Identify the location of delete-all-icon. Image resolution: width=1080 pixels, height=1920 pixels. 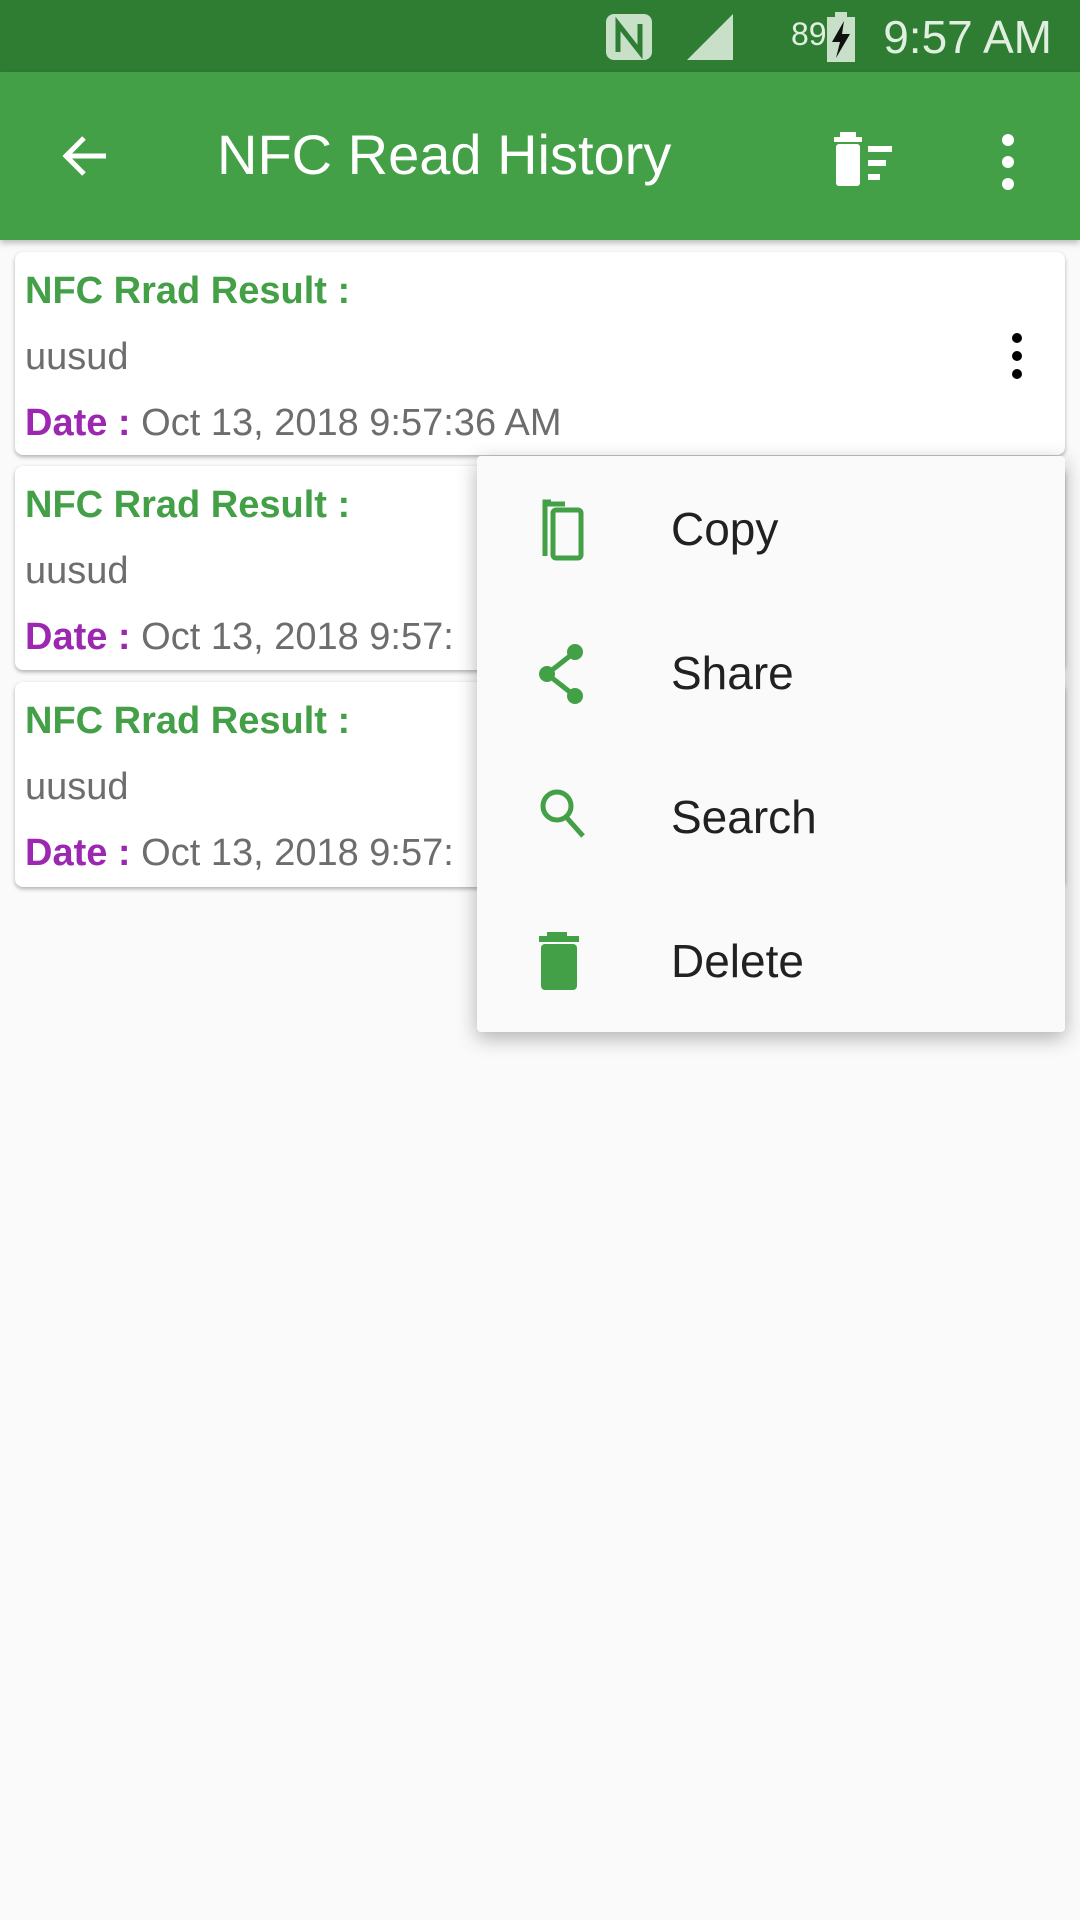
(864, 160).